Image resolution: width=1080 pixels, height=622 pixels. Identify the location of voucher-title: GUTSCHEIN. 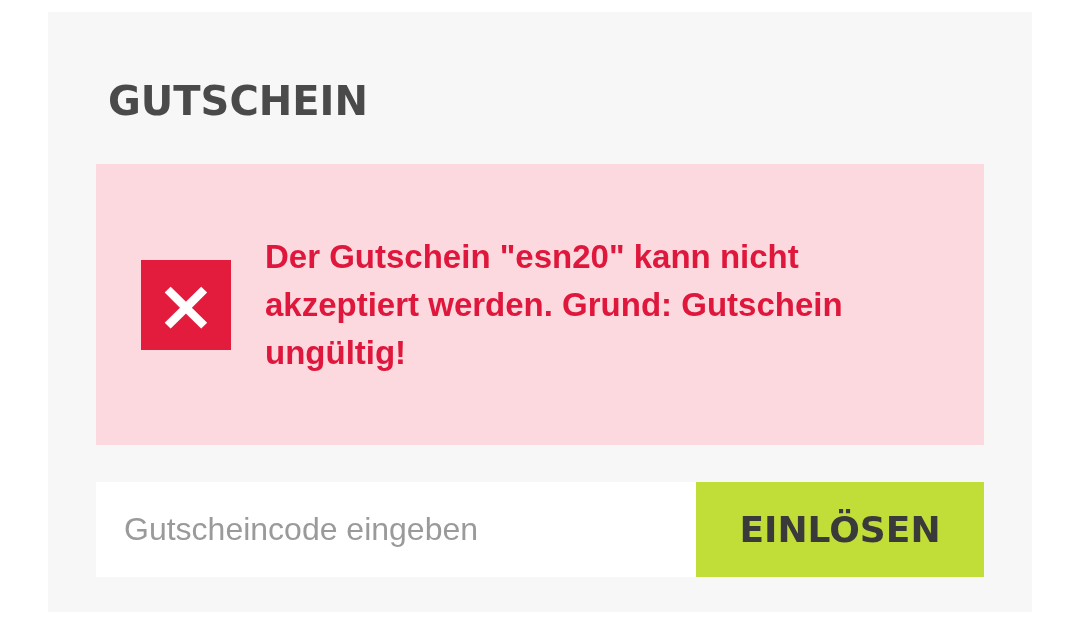
(238, 101).